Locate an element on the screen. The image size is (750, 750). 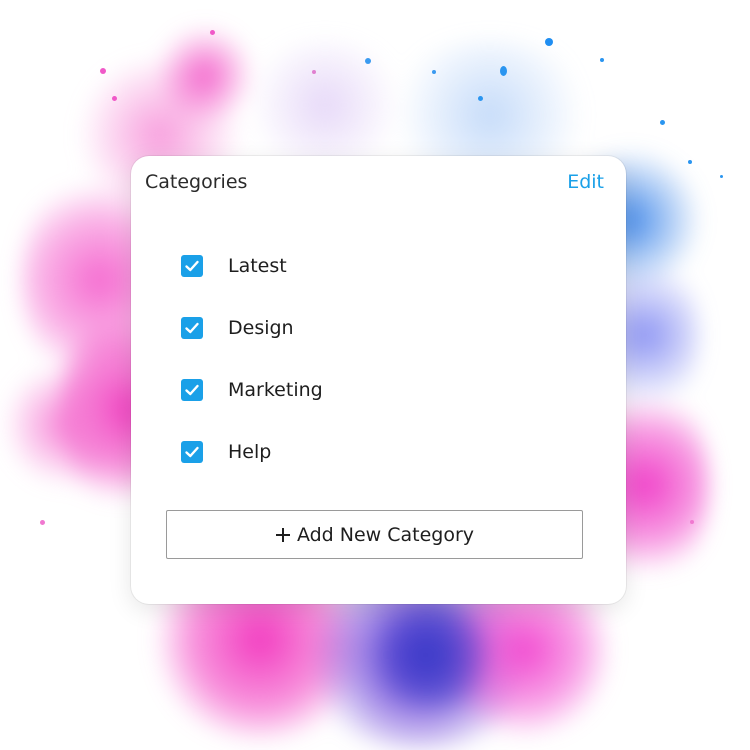
panel-title: Categories is located at coordinates (196, 182).